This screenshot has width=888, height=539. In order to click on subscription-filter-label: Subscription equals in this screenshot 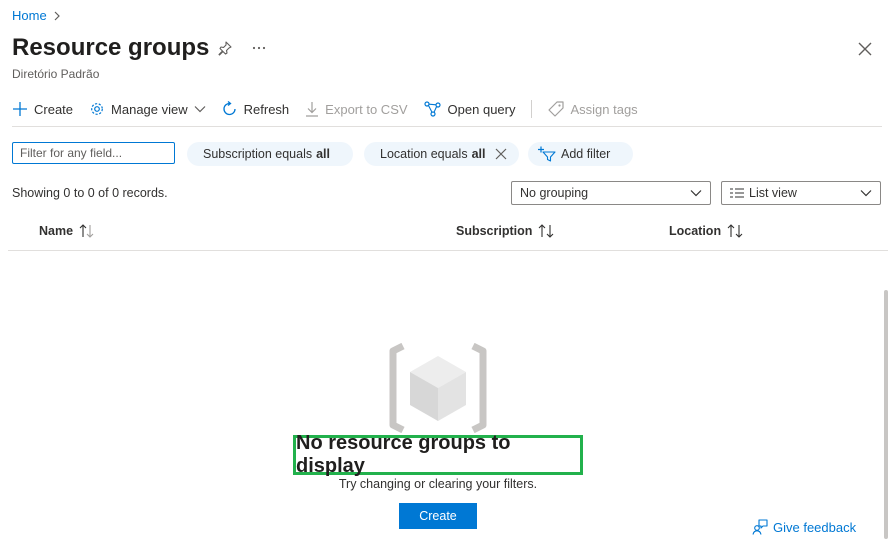, I will do `click(258, 154)`.